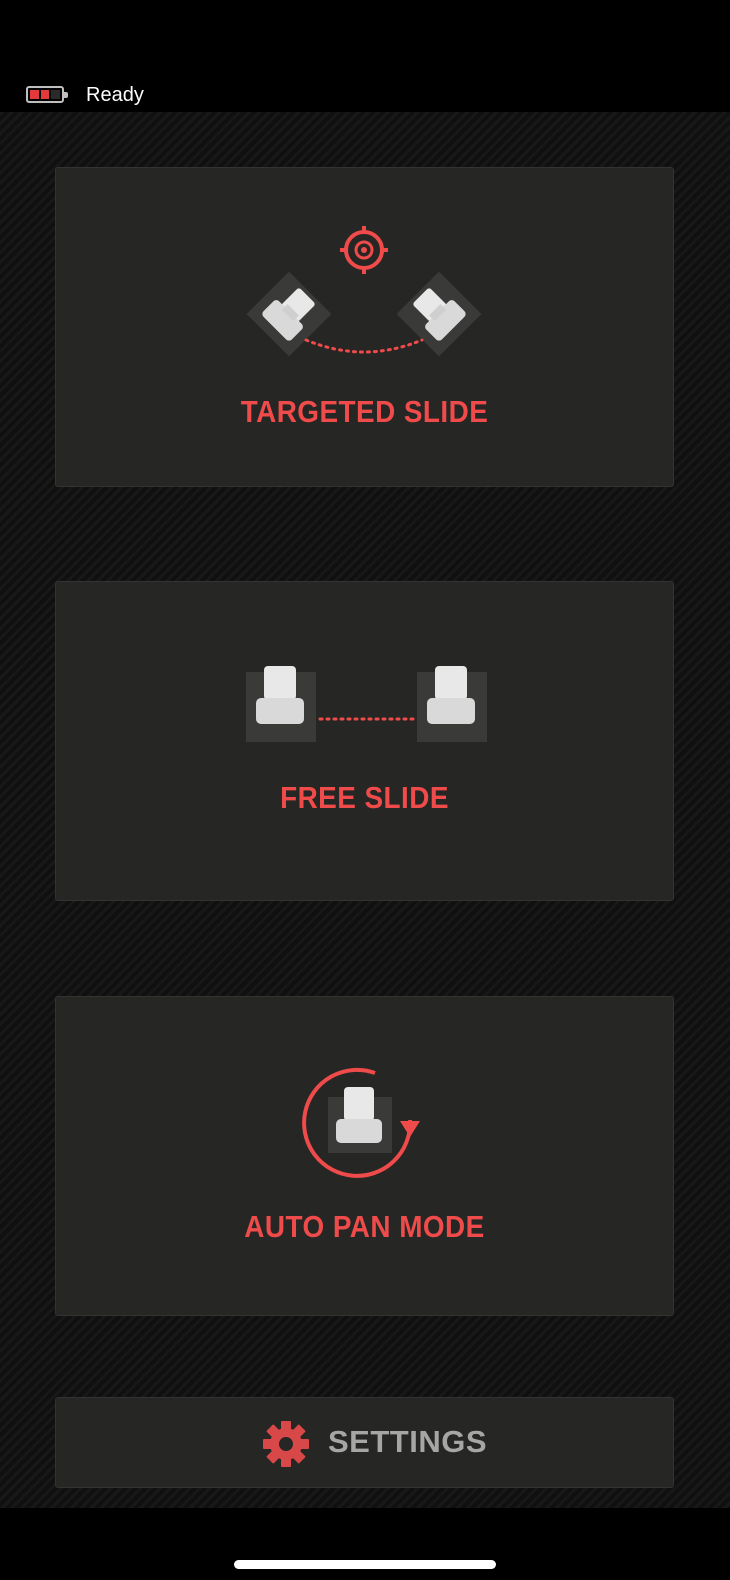  I want to click on auto-pan-mode-label: AUTO PAN MODE, so click(364, 1226).